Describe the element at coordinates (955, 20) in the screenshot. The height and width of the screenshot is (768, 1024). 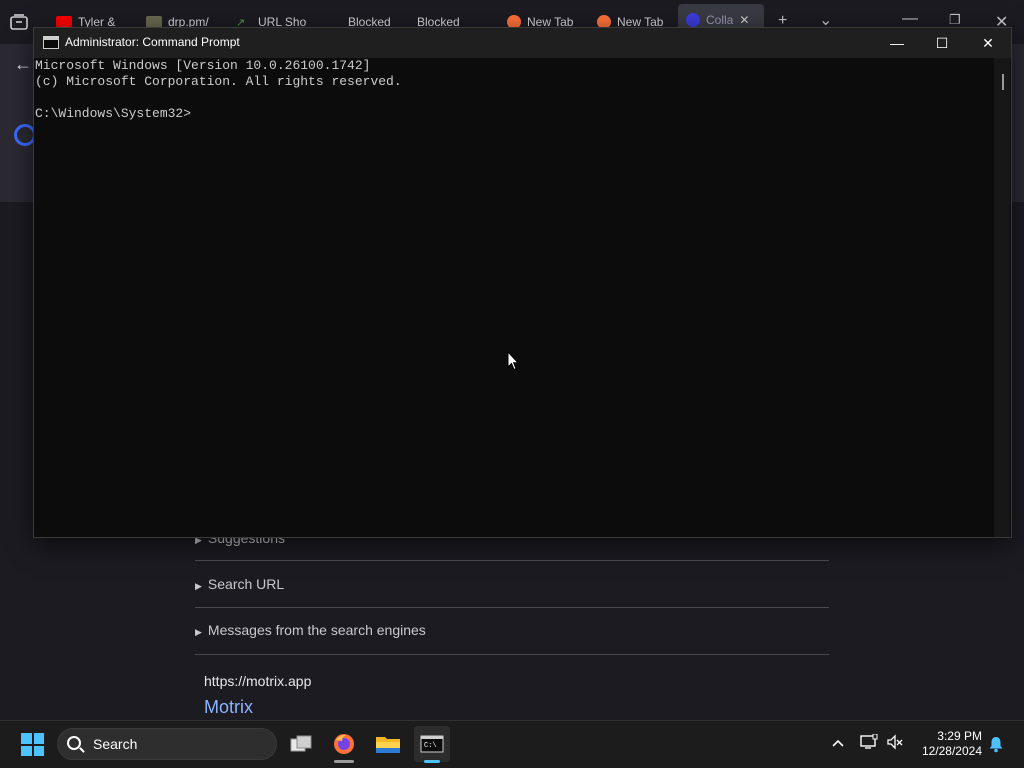
I see `browser-restore-button: ❐` at that location.